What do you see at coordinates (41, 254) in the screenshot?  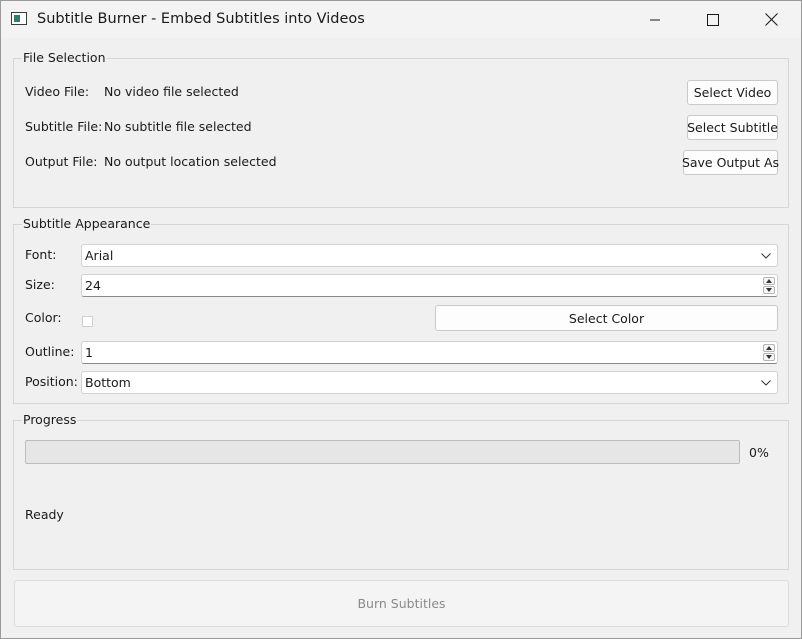 I see `font-label: Font:` at bounding box center [41, 254].